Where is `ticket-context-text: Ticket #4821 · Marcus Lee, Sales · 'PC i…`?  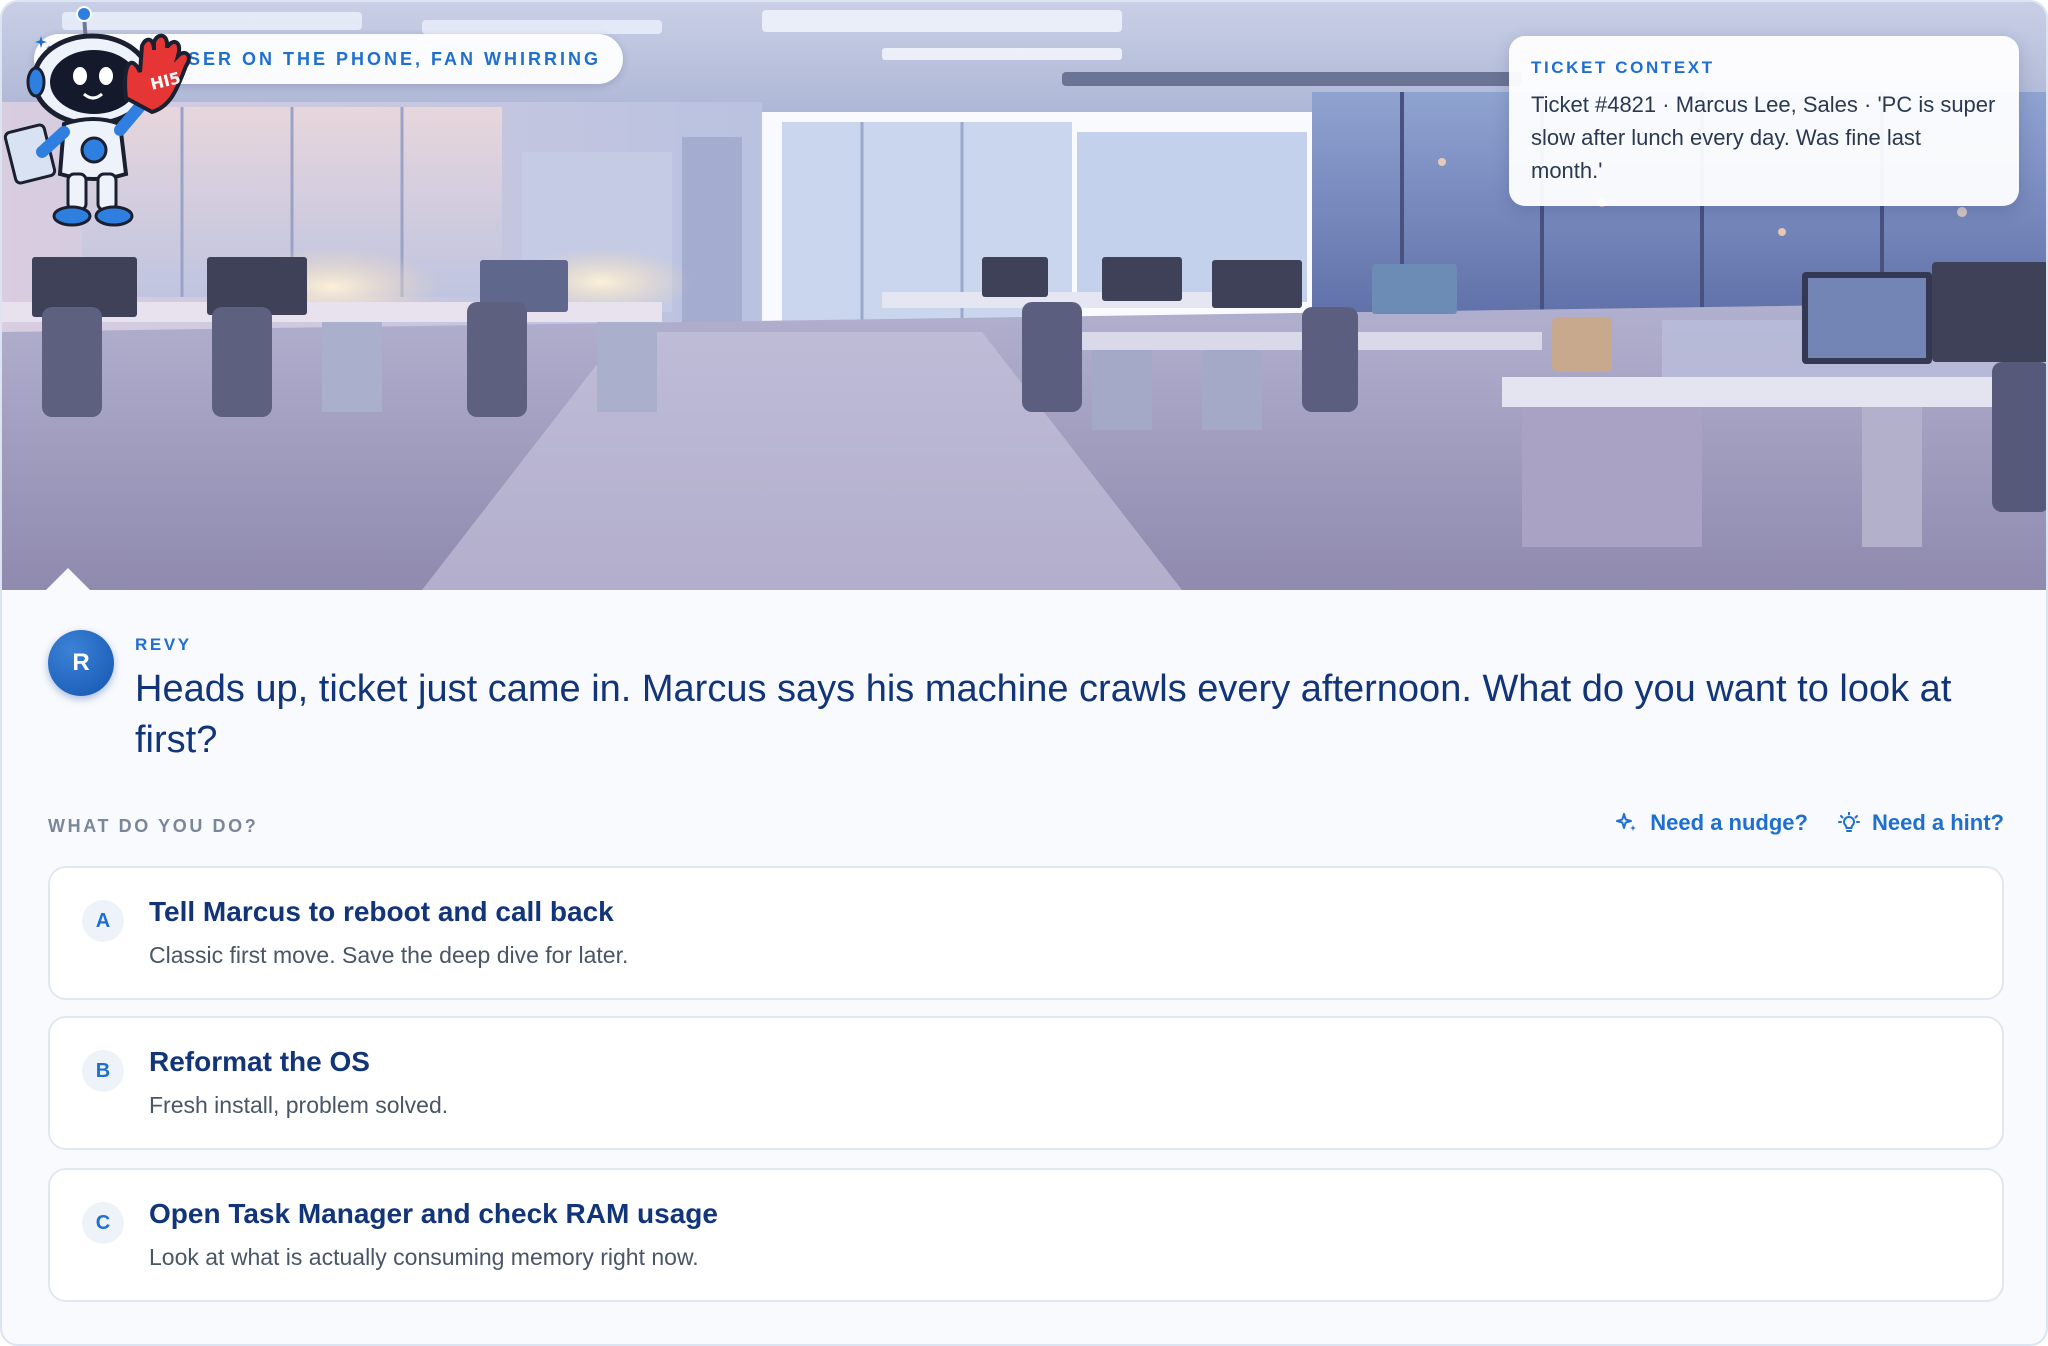 ticket-context-text: Ticket #4821 · Marcus Lee, Sales · 'PC i… is located at coordinates (1763, 137).